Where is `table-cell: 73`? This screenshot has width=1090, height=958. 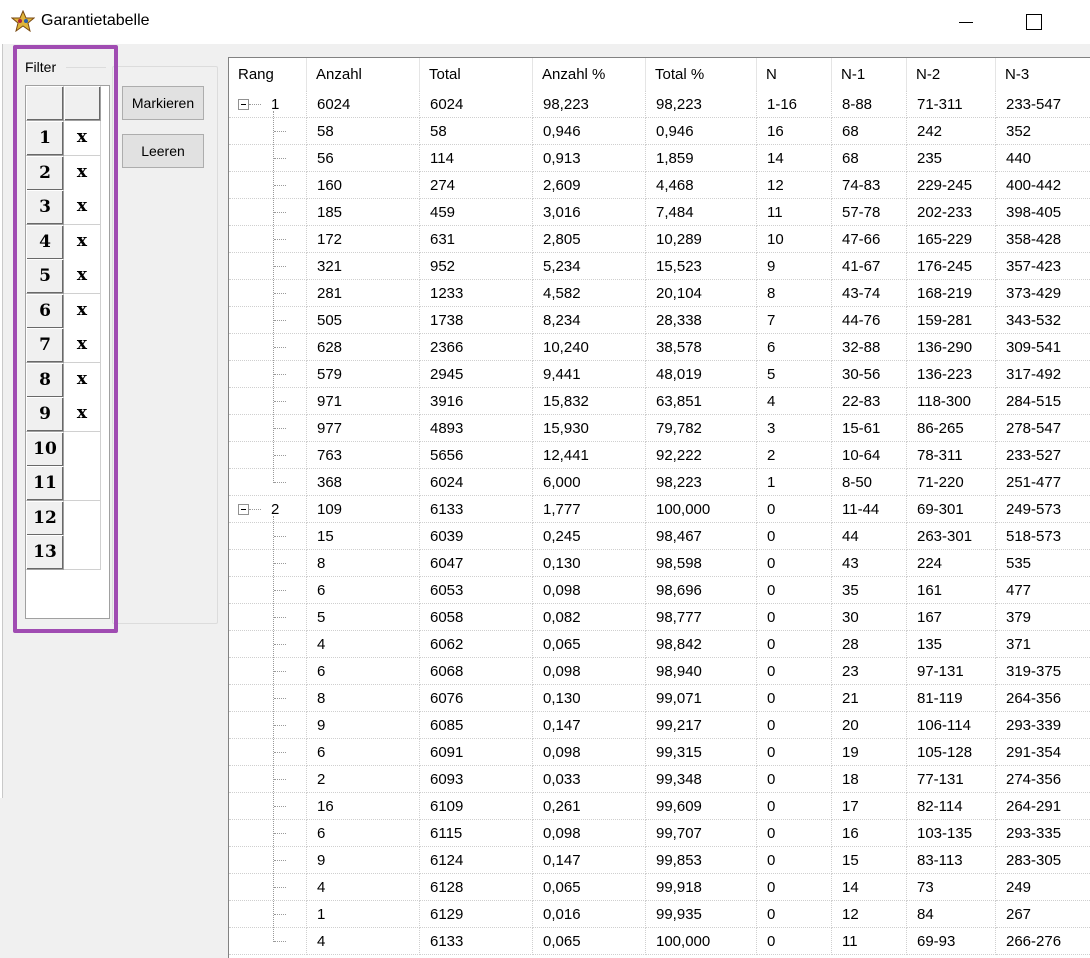 table-cell: 73 is located at coordinates (951, 887).